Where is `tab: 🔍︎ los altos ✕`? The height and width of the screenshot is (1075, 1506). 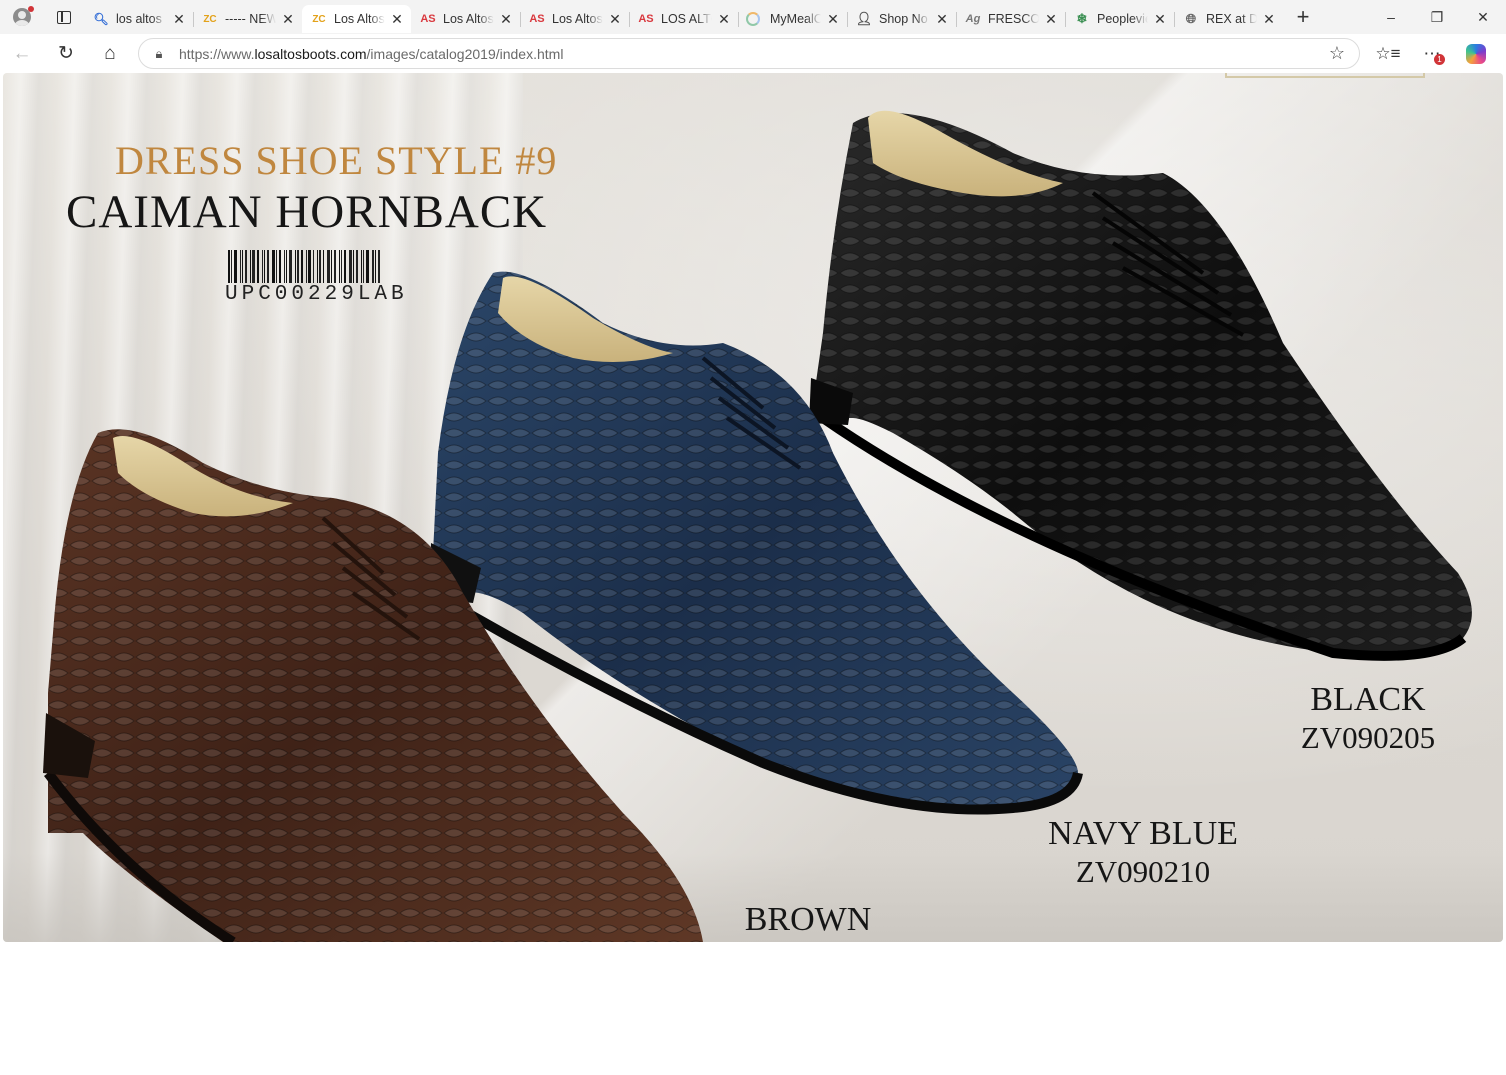 tab: 🔍︎ los altos ✕ is located at coordinates (138, 19).